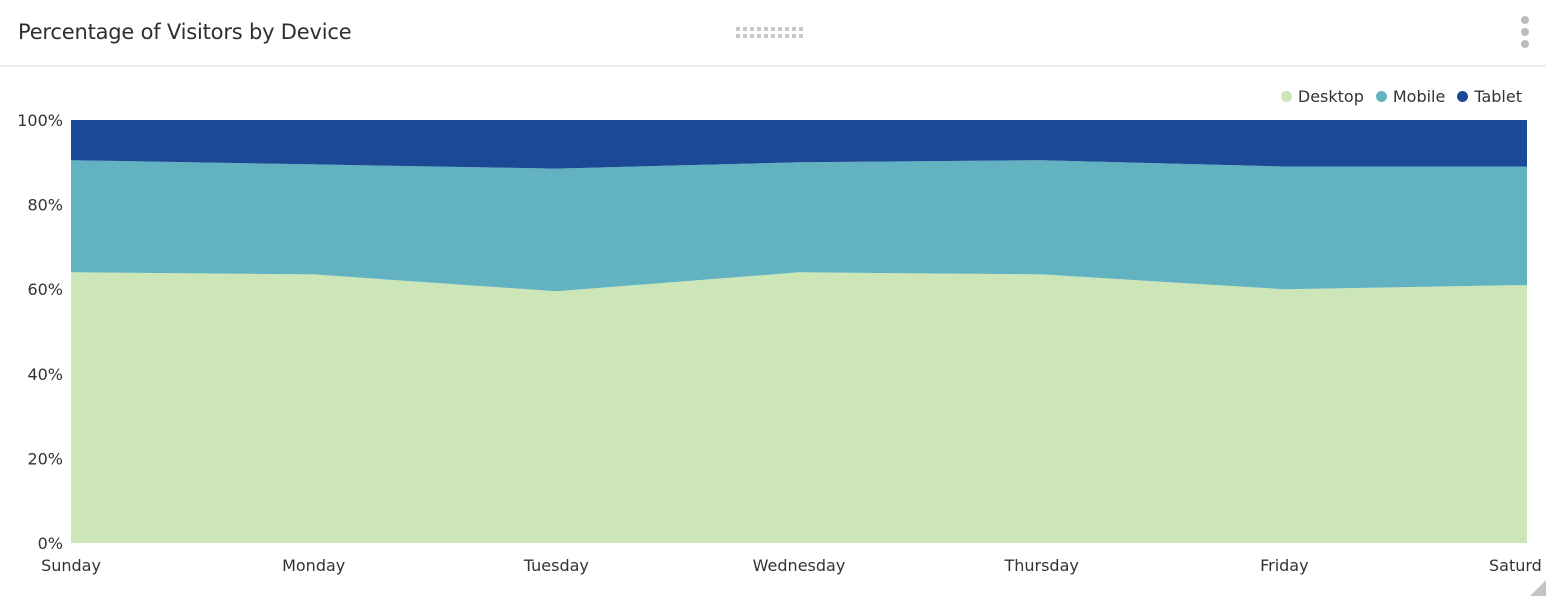  What do you see at coordinates (1515, 565) in the screenshot?
I see `x-tick-label: Saturd` at bounding box center [1515, 565].